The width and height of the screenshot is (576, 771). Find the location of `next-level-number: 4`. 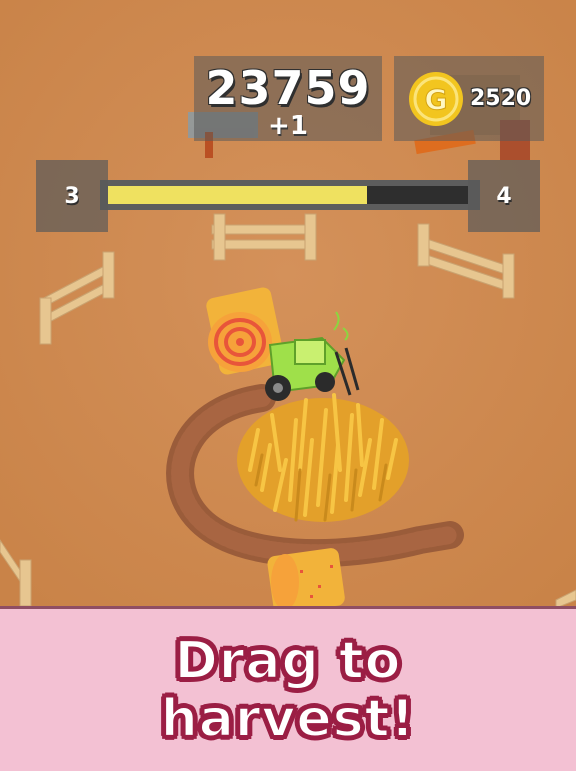

next-level-number: 4 is located at coordinates (504, 196).